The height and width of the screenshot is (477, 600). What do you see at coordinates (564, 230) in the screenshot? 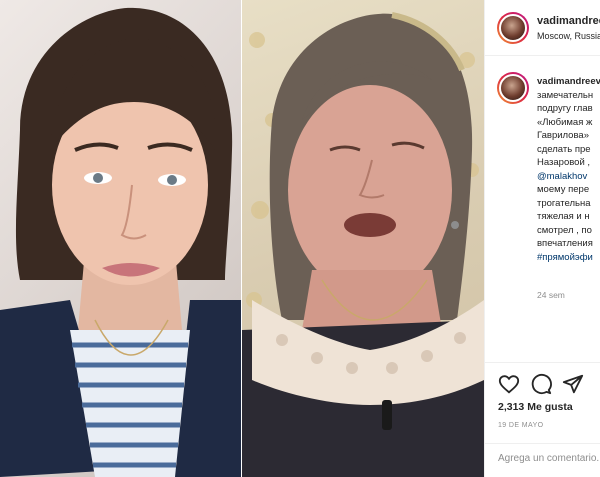
I see `caption-line: смотрел , по` at bounding box center [564, 230].